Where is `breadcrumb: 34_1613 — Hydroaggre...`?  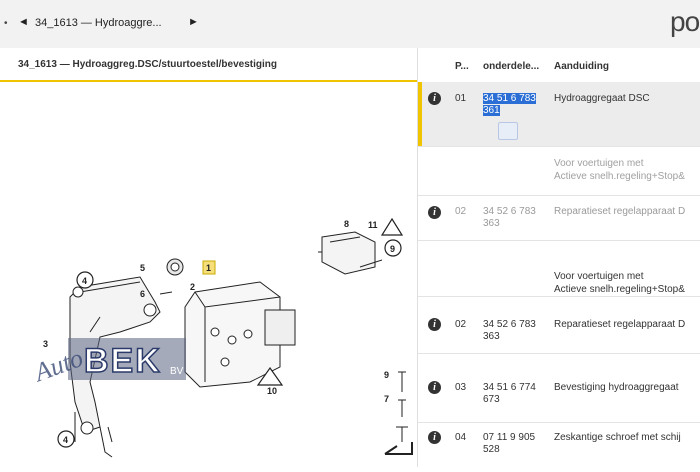 breadcrumb: 34_1613 — Hydroaggre... is located at coordinates (98, 23).